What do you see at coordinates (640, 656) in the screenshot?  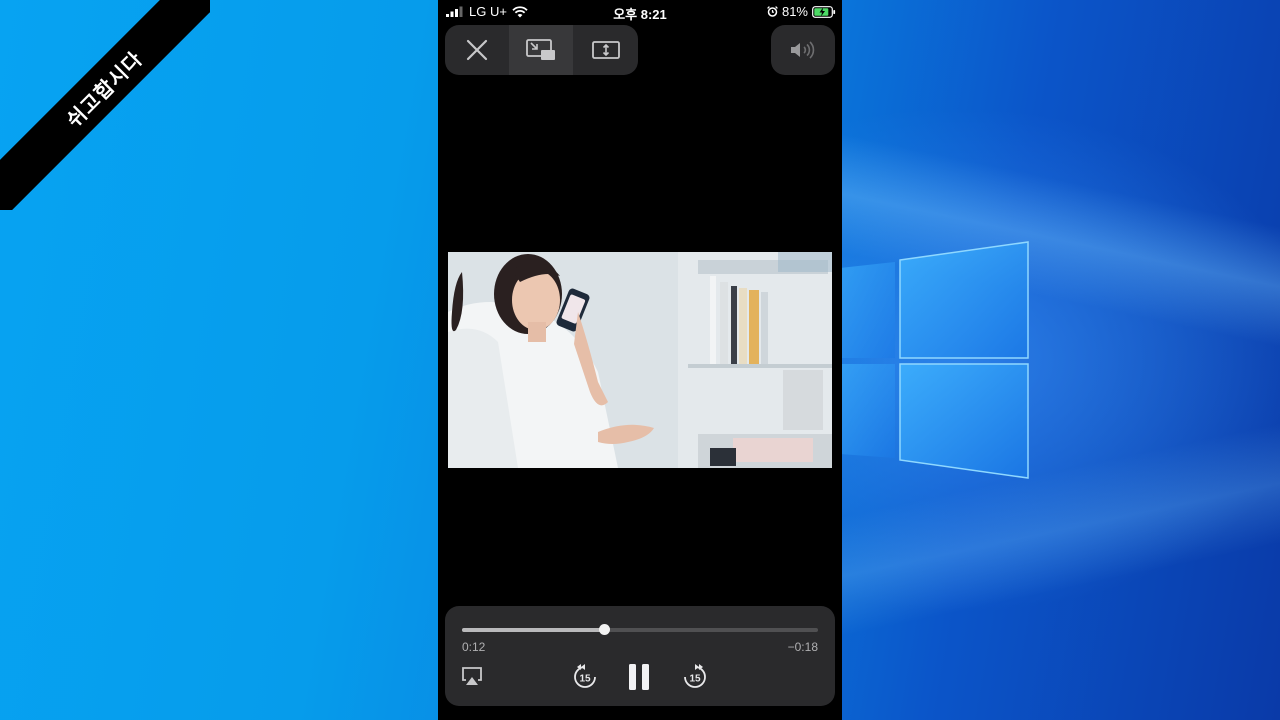 I see `playback-controls-panel: 0:12 −0:18 15 15` at bounding box center [640, 656].